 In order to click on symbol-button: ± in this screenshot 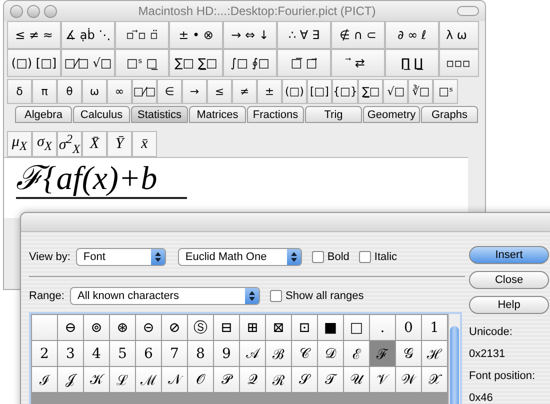, I will do `click(269, 91)`.